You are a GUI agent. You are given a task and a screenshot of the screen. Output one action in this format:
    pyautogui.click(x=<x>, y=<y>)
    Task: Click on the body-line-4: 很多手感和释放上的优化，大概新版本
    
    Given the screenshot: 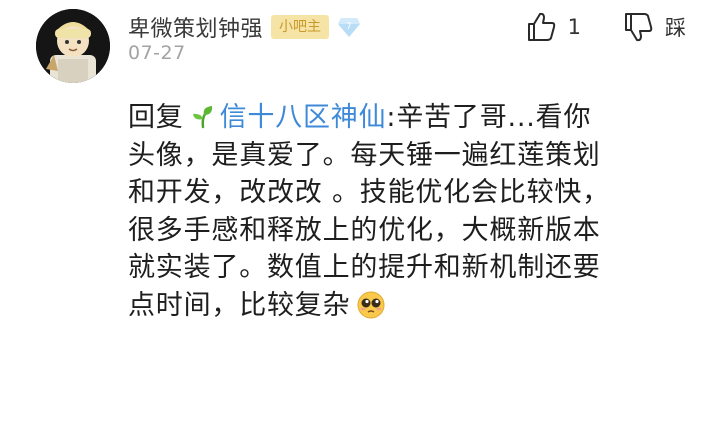 What is the action you would take?
    pyautogui.click(x=364, y=230)
    